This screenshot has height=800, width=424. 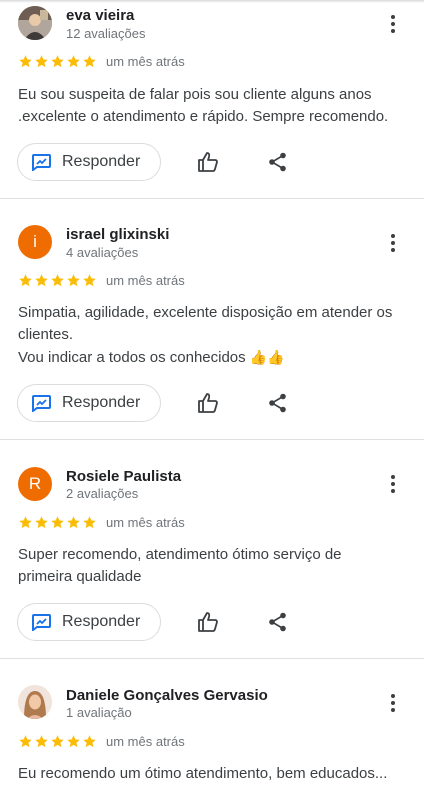 What do you see at coordinates (106, 33) in the screenshot?
I see `reviewer-review-count: 12 avaliações` at bounding box center [106, 33].